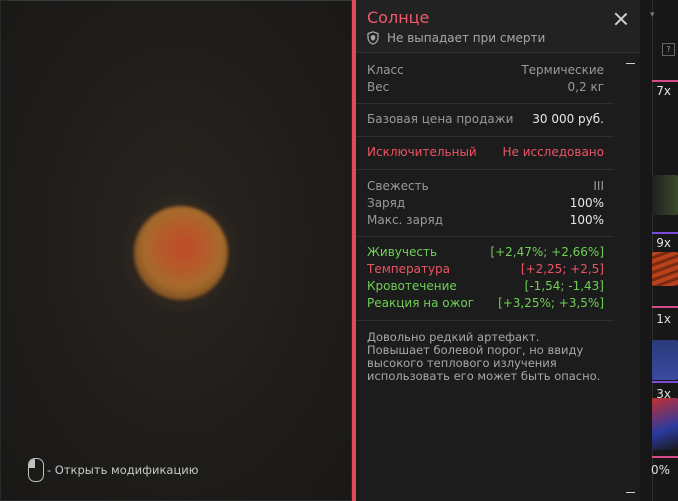 Image resolution: width=678 pixels, height=501 pixels. I want to click on condition-label: Макс. заряд, so click(405, 220).